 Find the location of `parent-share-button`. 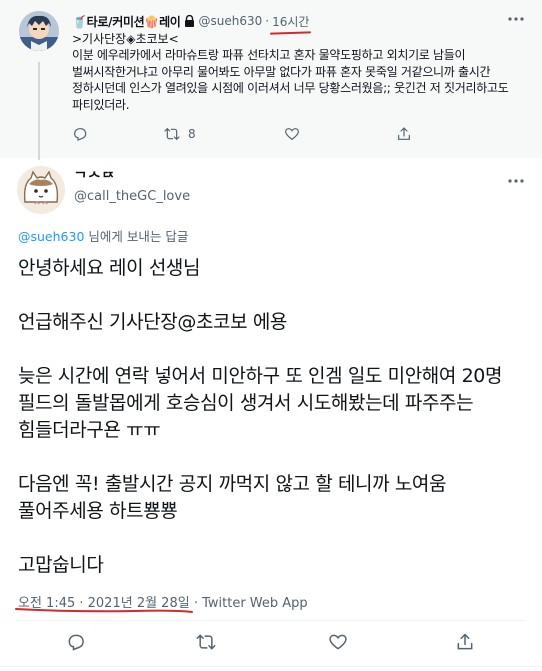

parent-share-button is located at coordinates (404, 134).